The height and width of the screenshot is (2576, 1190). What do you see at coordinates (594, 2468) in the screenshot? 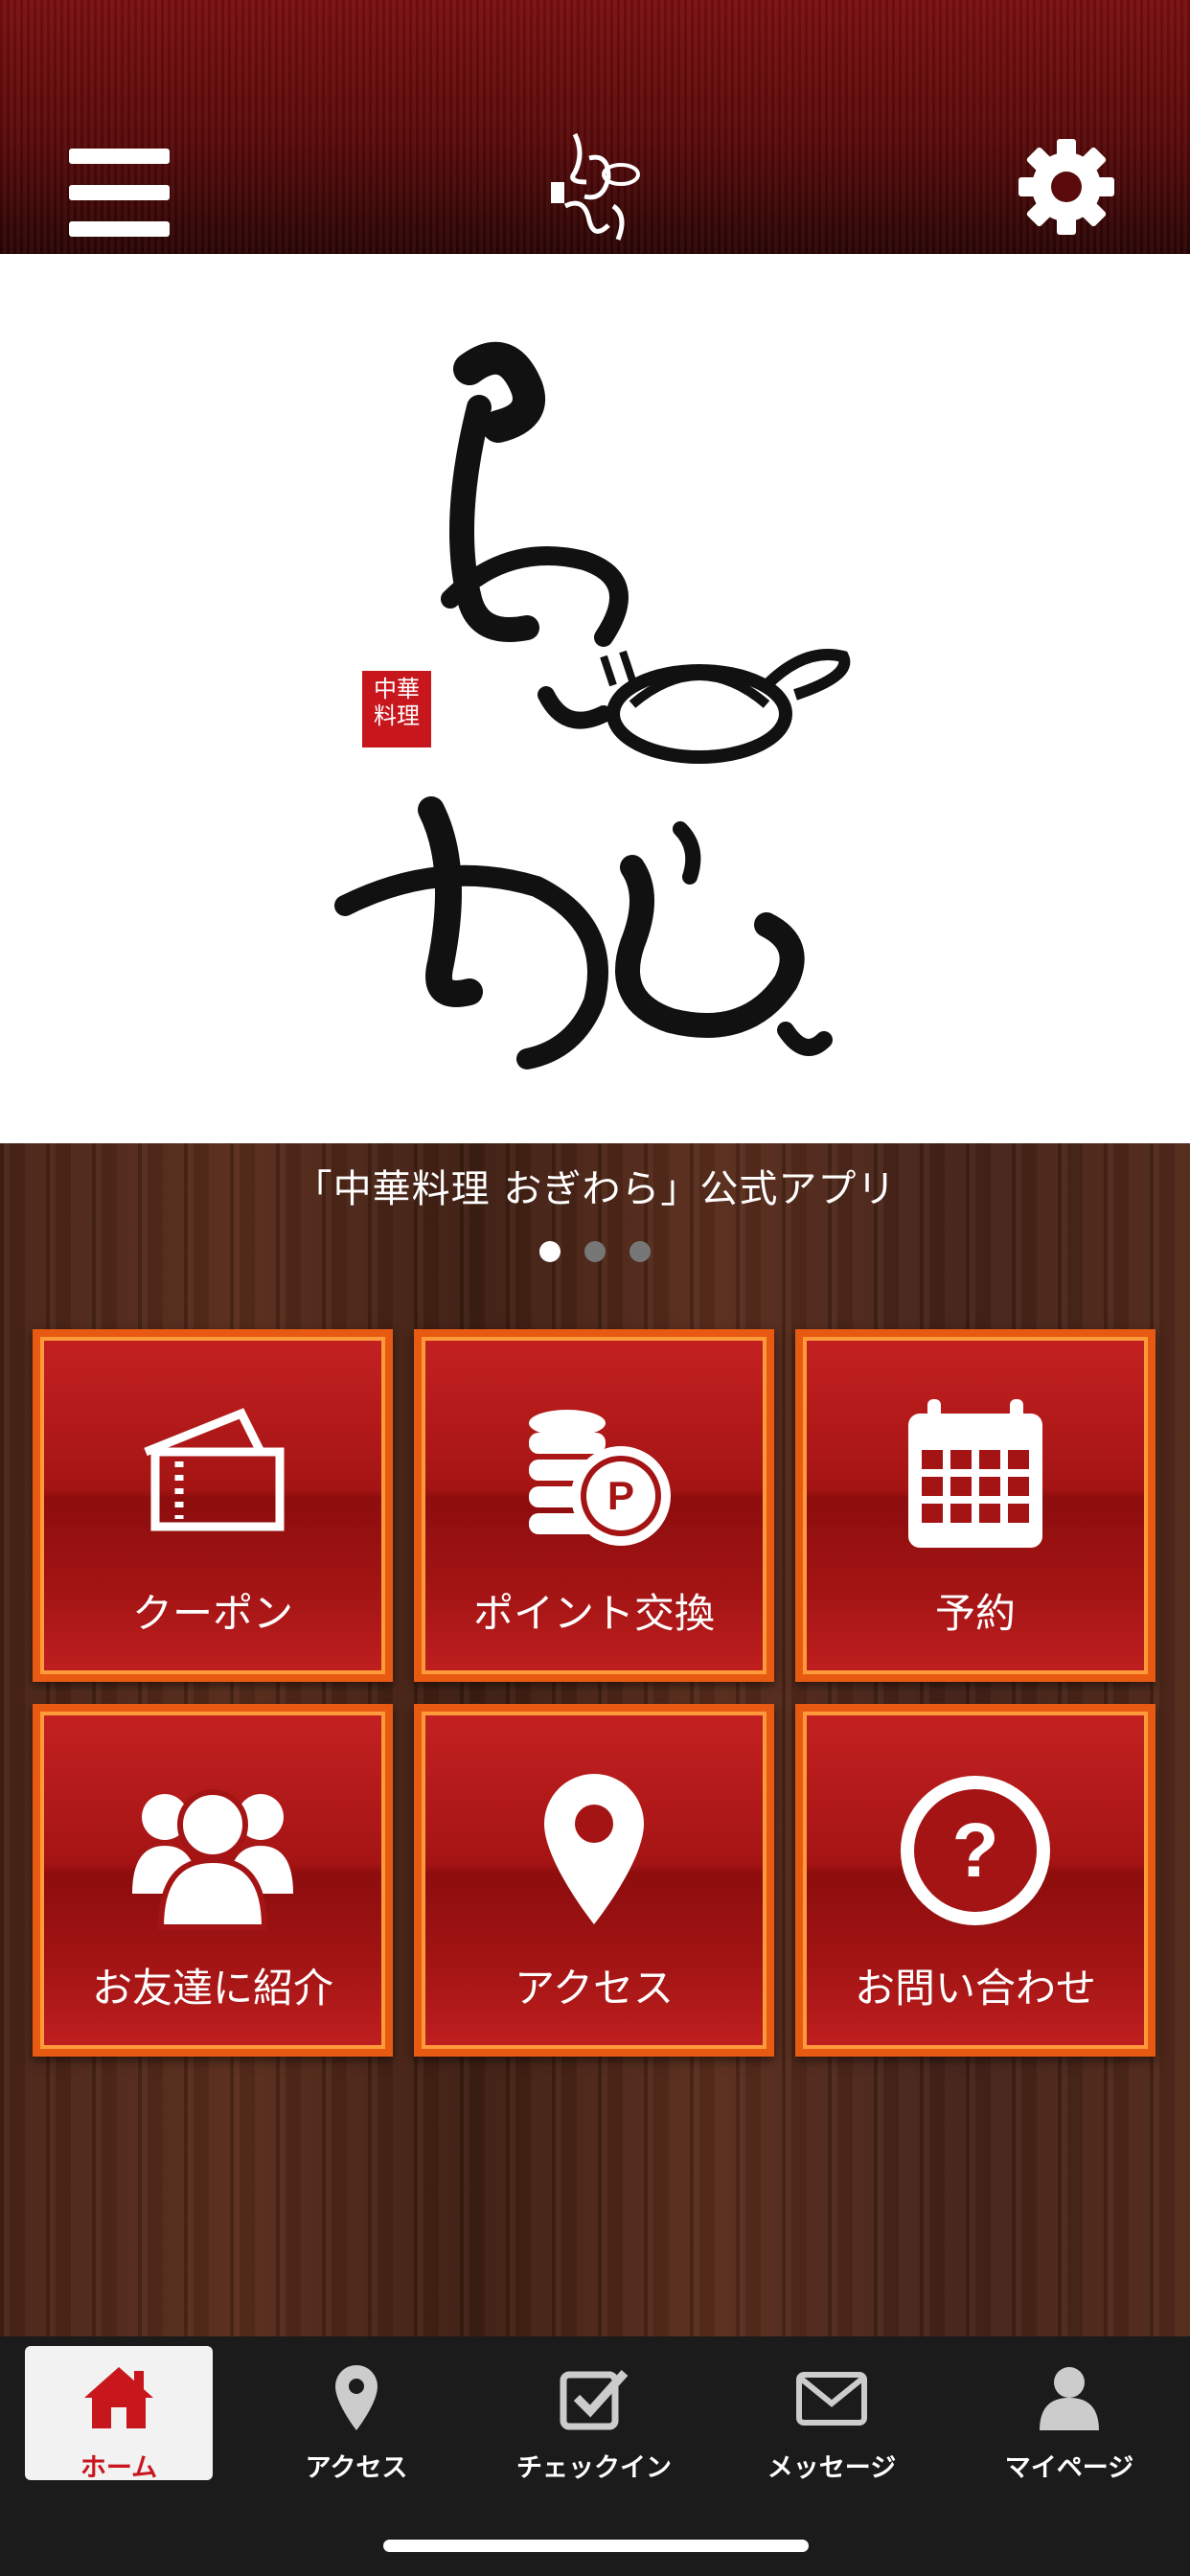
I see `tab-checkin-label: チェックイン` at bounding box center [594, 2468].